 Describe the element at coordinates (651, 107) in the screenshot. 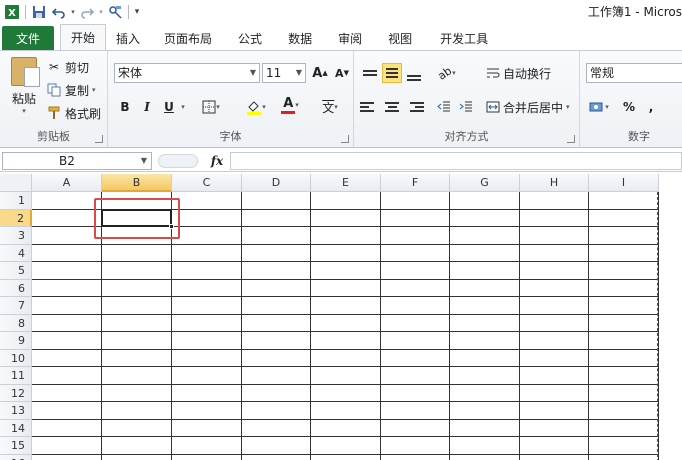

I see `comma-button: ,` at that location.